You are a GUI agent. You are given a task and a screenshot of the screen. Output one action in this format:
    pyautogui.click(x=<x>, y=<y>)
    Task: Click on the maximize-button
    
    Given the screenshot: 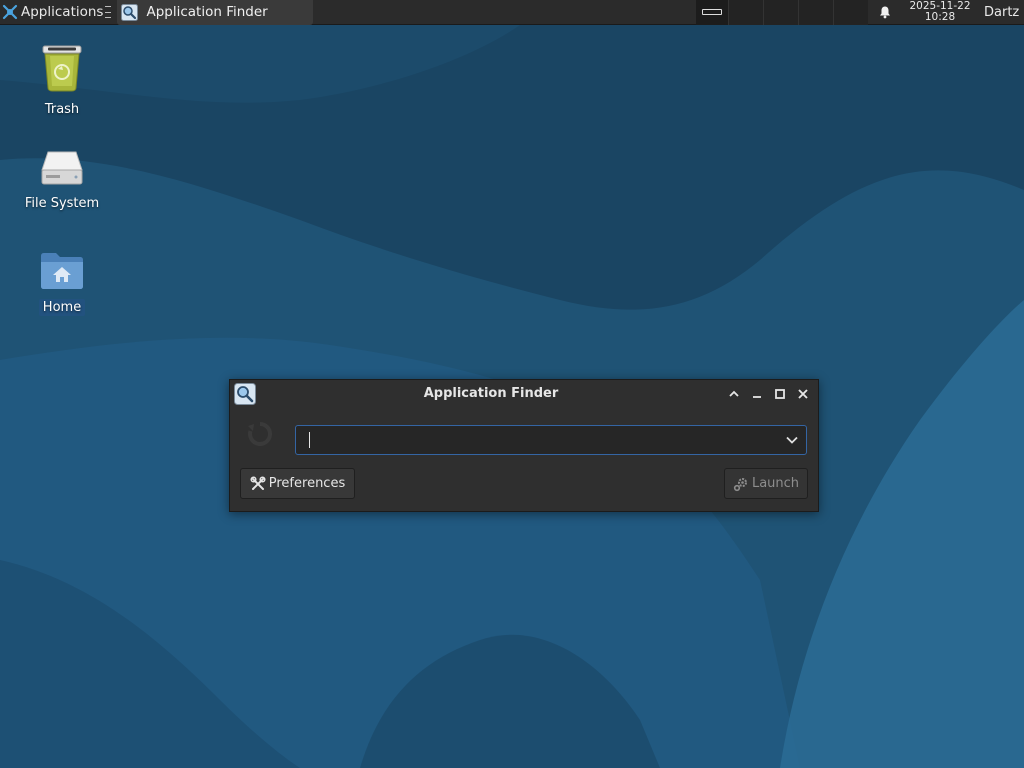 What is the action you would take?
    pyautogui.click(x=780, y=394)
    